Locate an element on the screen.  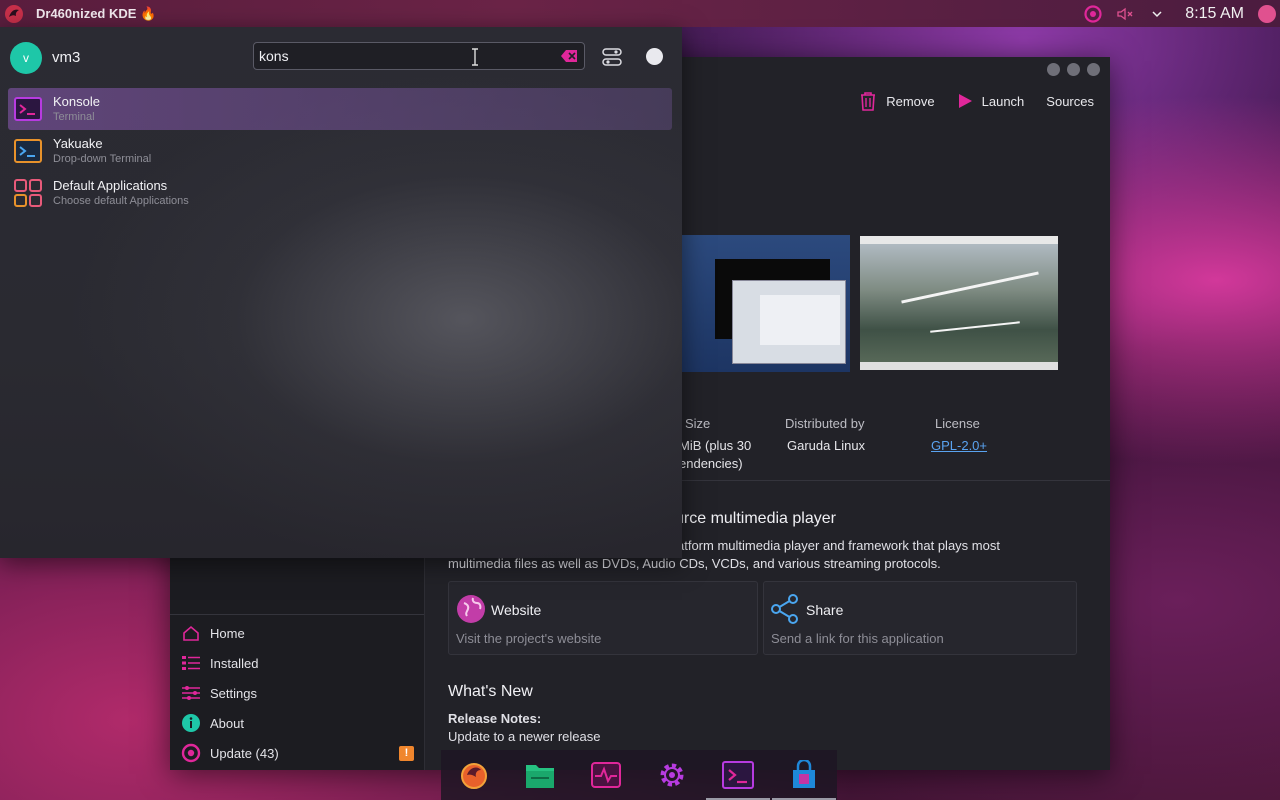
configure-icon is located at coordinates (612, 57).